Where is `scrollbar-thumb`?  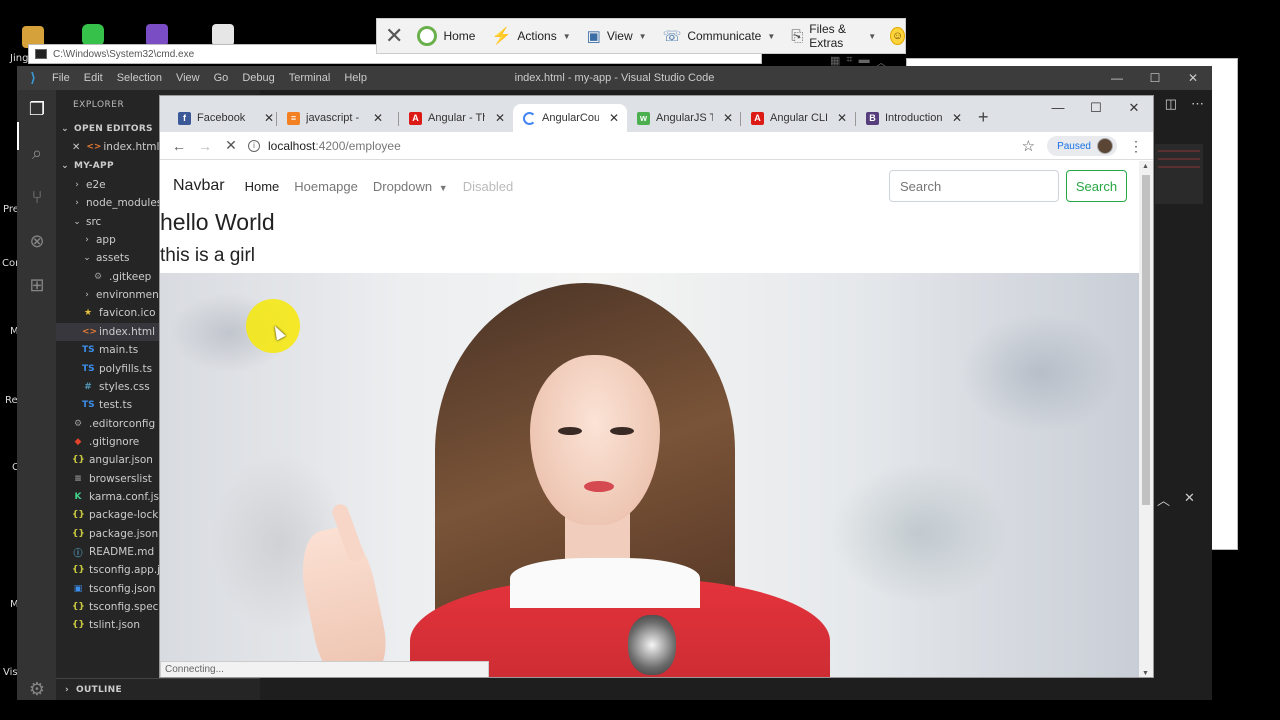 scrollbar-thumb is located at coordinates (1146, 340).